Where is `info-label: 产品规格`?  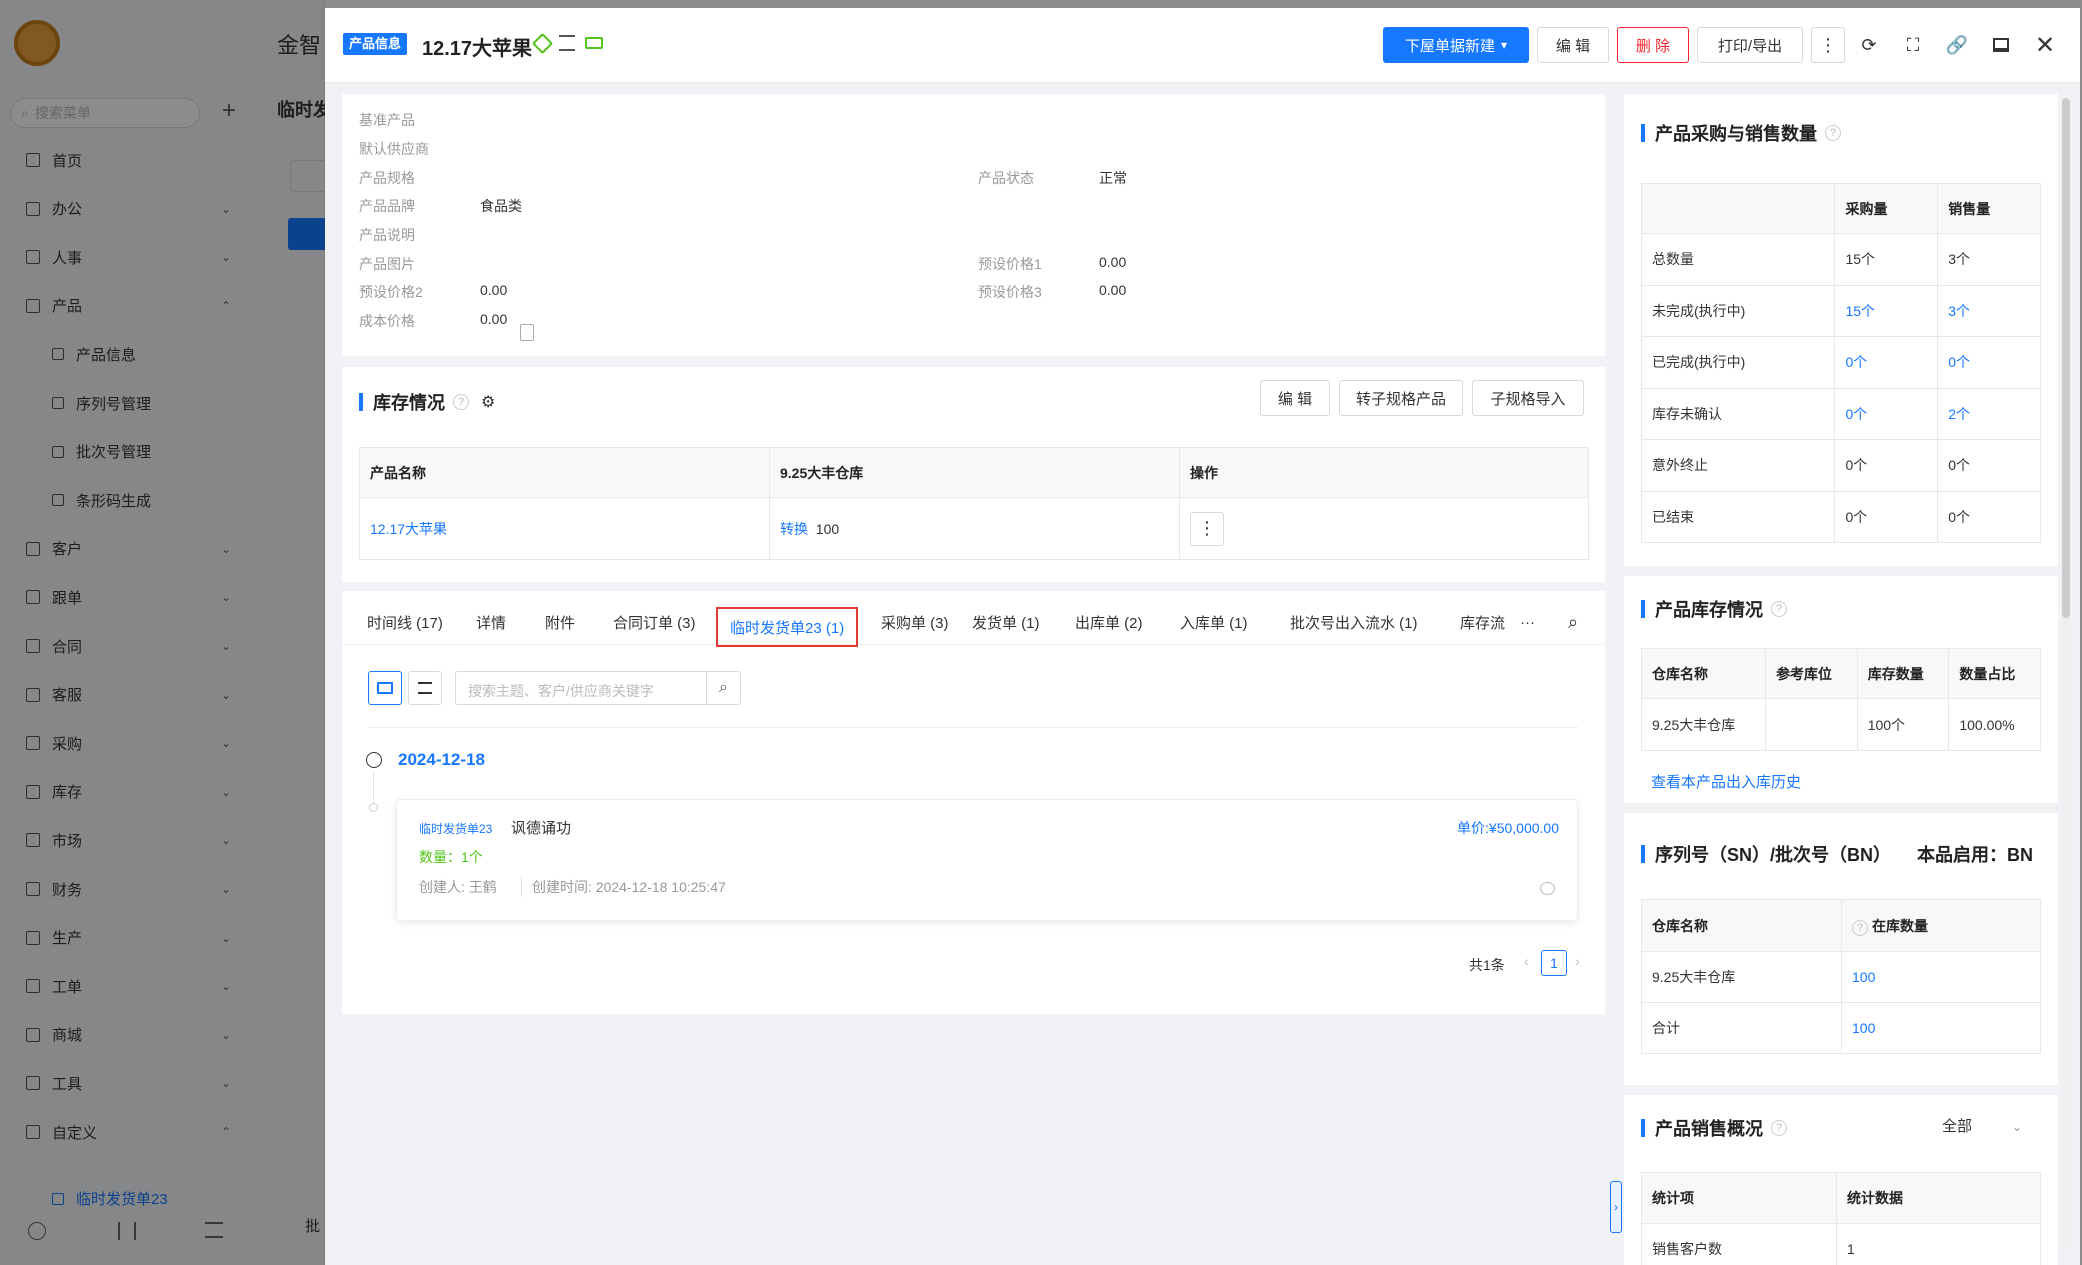 info-label: 产品规格 is located at coordinates (387, 178).